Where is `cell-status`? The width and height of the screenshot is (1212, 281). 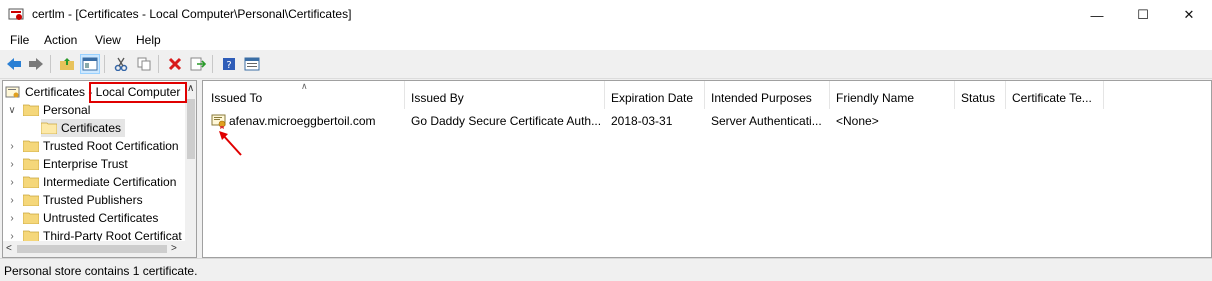
cell-status is located at coordinates (980, 121).